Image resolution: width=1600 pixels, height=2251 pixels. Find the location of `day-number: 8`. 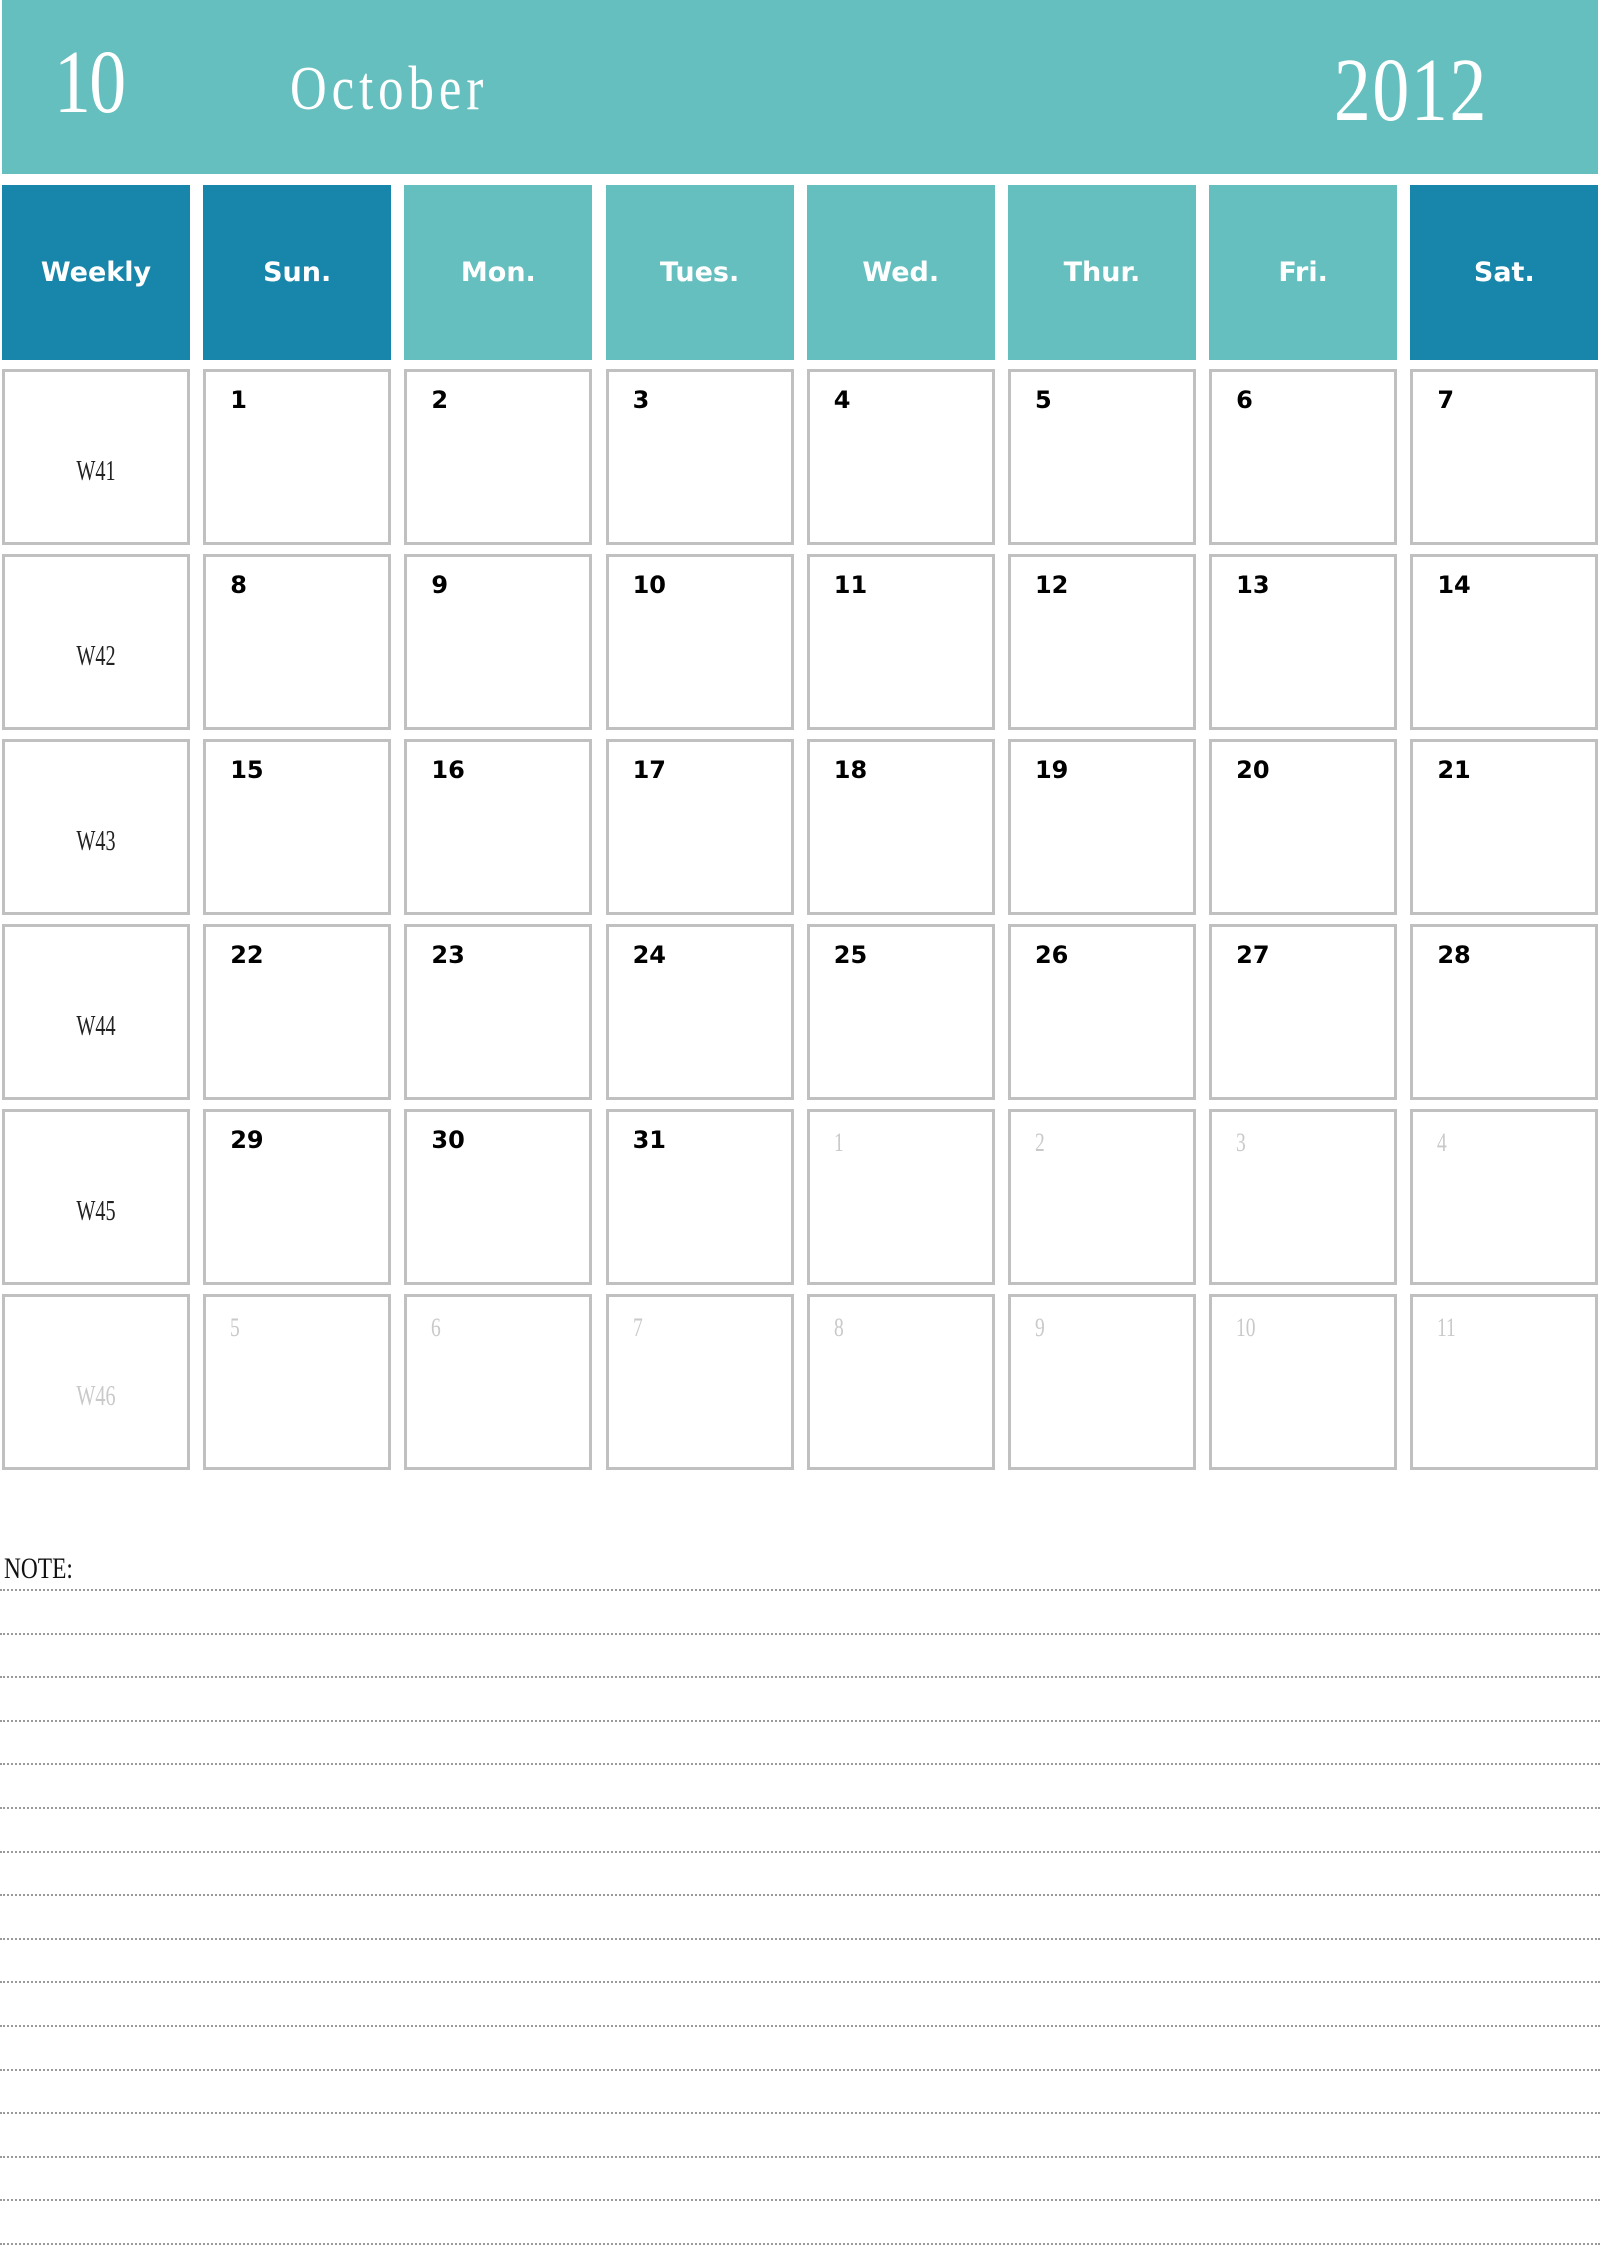

day-number: 8 is located at coordinates (838, 1327).